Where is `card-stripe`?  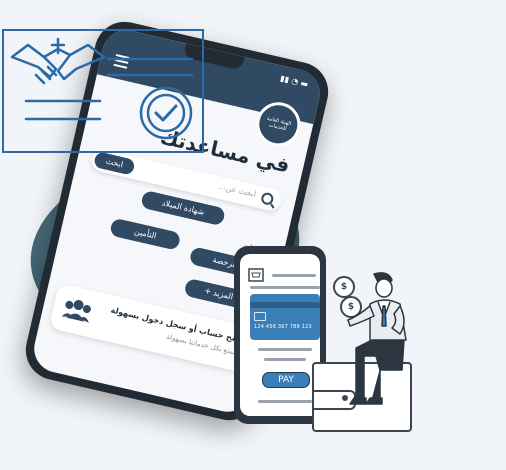 card-stripe is located at coordinates (285, 305).